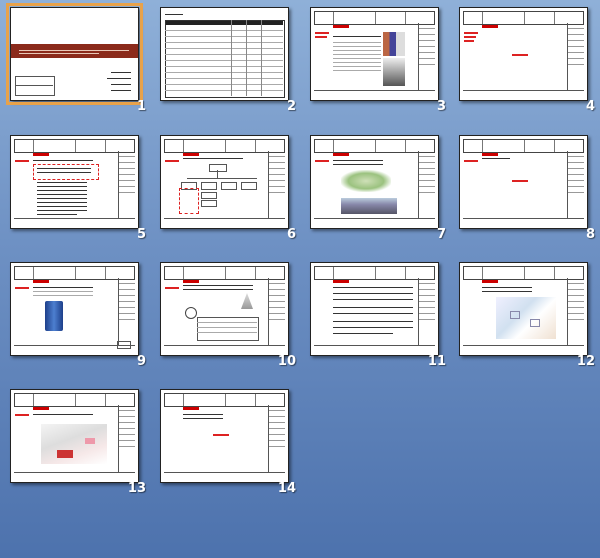 The image size is (600, 558). What do you see at coordinates (141, 106) in the screenshot?
I see `slide-number: 1` at bounding box center [141, 106].